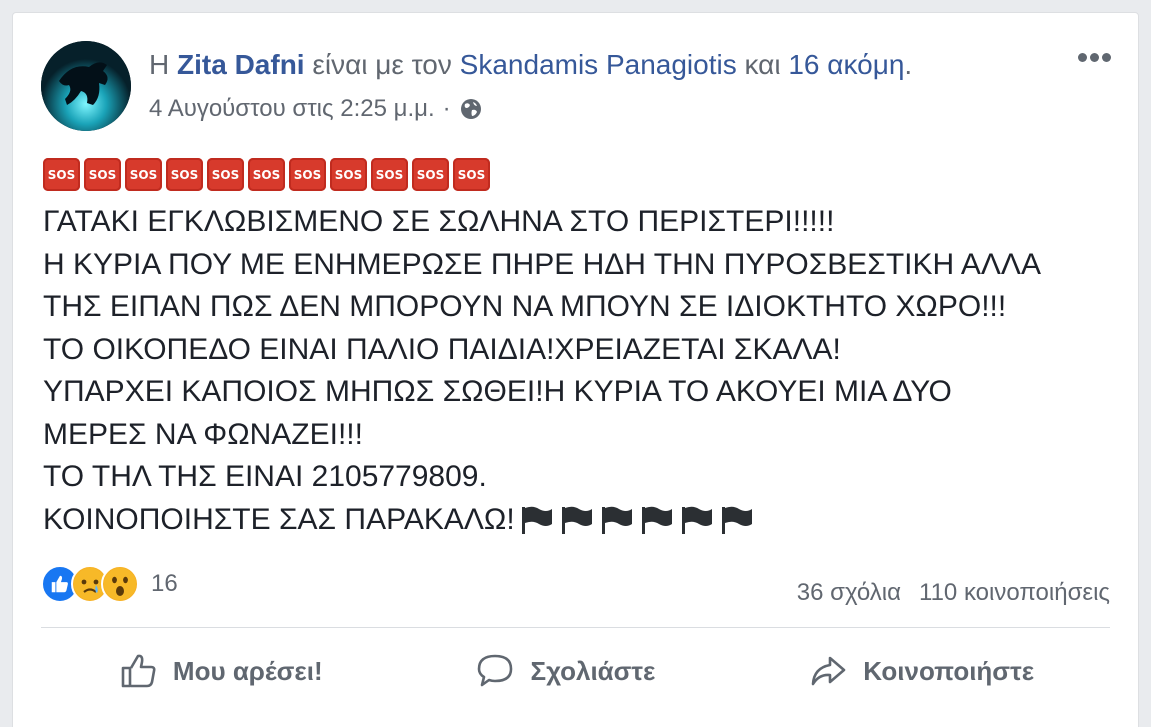 Image resolution: width=1151 pixels, height=727 pixels. What do you see at coordinates (846, 64) in the screenshot?
I see `others-link: 16 ακόμη` at bounding box center [846, 64].